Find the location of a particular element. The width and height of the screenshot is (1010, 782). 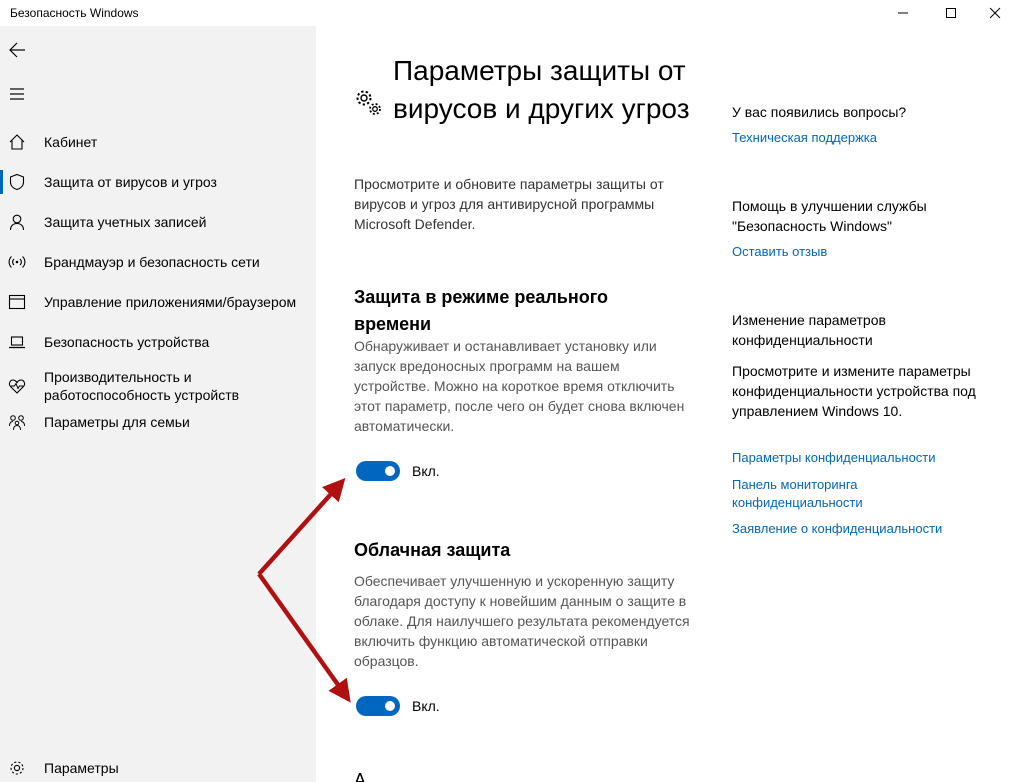

sidebar-item-firewall: Брандмауэр и безопасность сети is located at coordinates (158, 262).